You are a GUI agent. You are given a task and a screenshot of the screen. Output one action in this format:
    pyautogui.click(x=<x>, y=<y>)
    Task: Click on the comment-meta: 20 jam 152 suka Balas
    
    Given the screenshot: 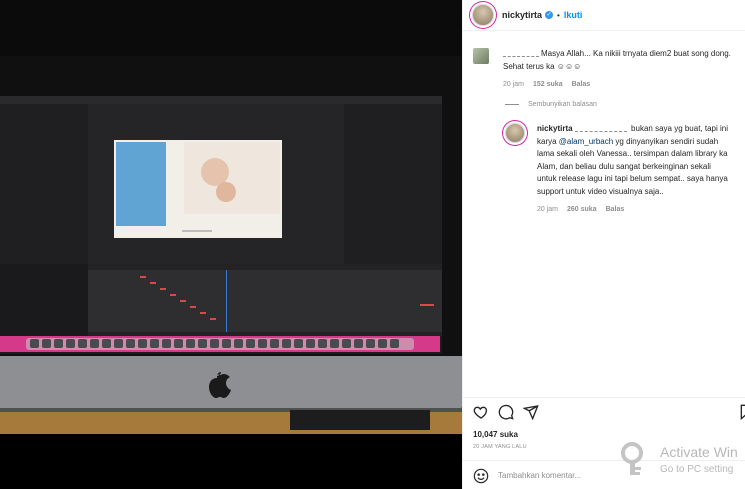 What is the action you would take?
    pyautogui.click(x=619, y=84)
    